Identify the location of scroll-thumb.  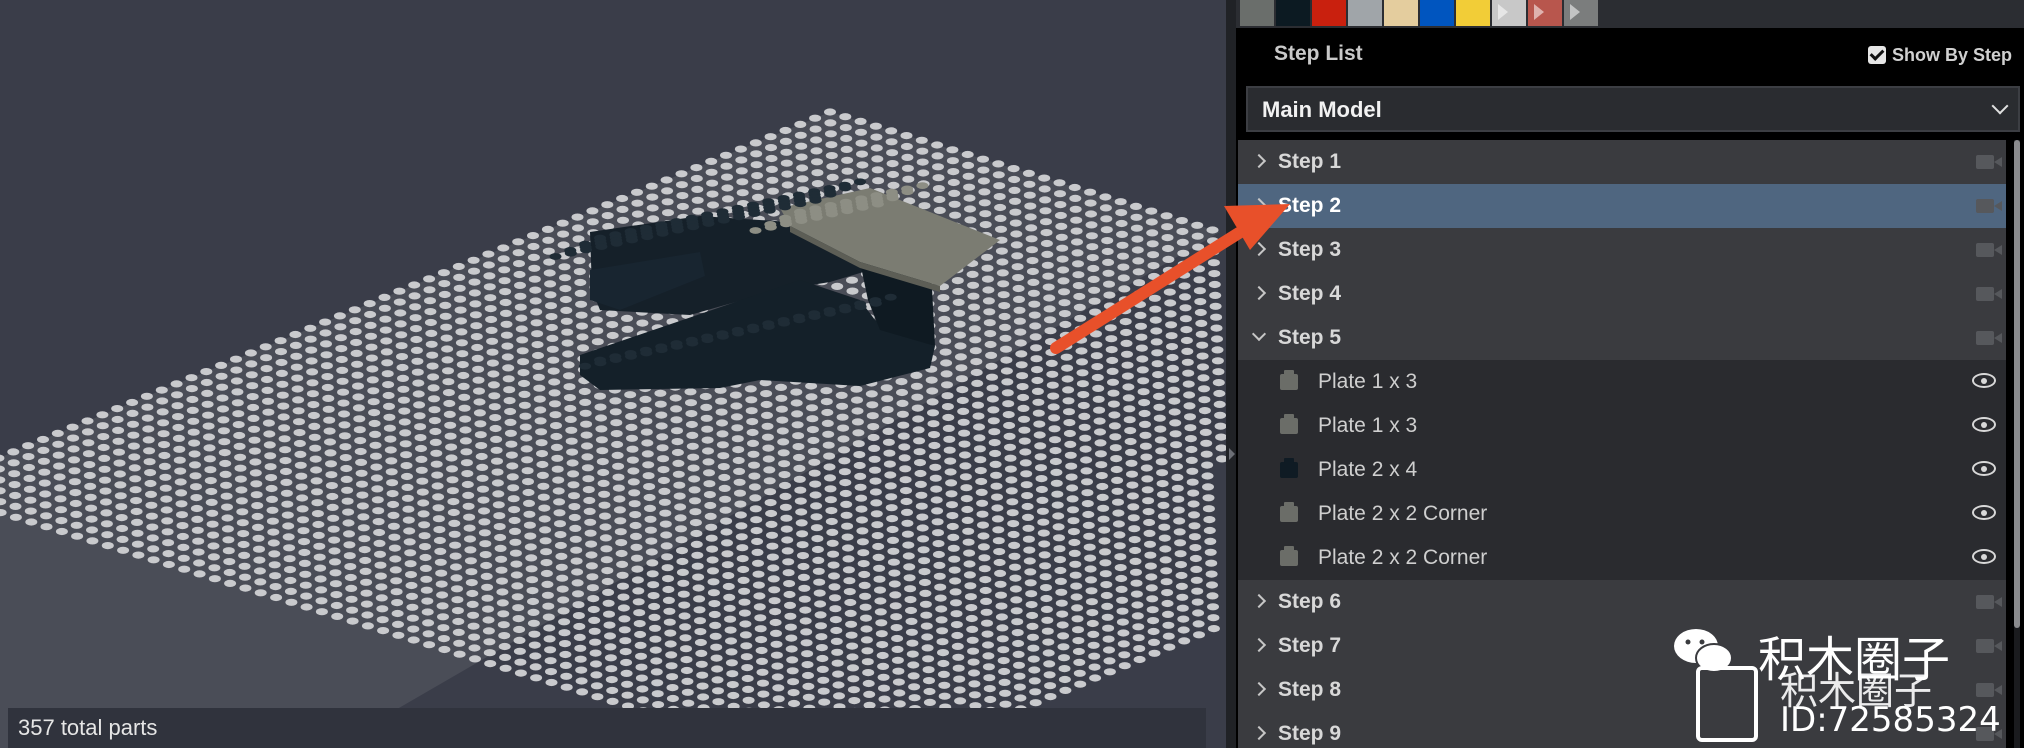
(2017, 384).